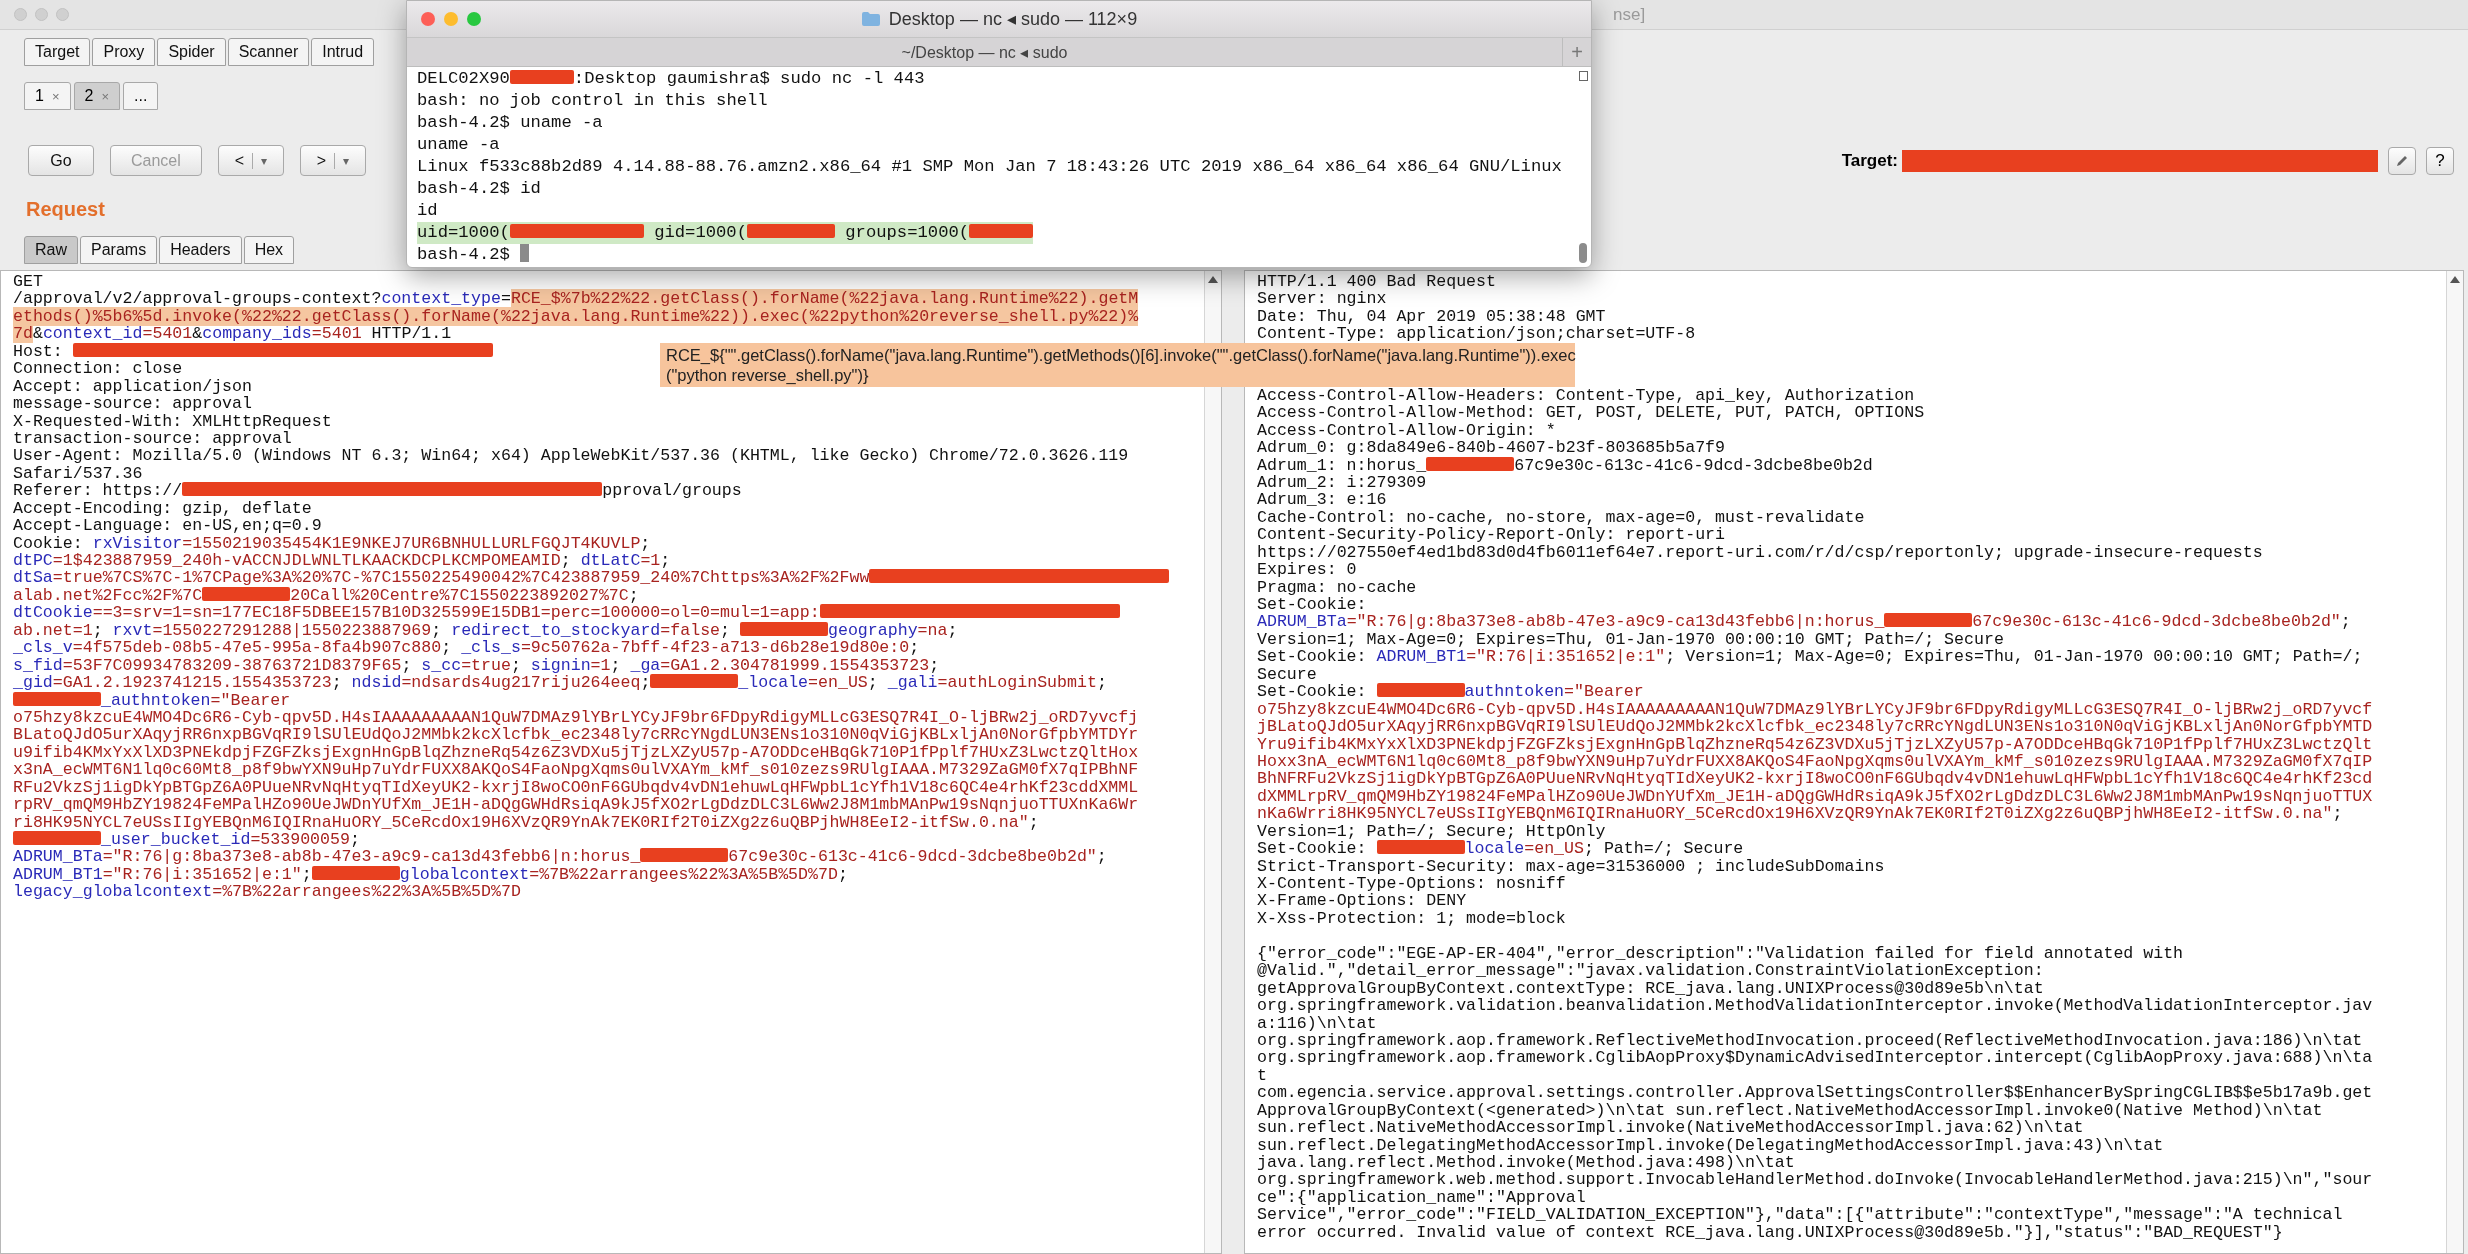  What do you see at coordinates (1322, 500) in the screenshot?
I see `code-line: Adrum_3: e:16` at bounding box center [1322, 500].